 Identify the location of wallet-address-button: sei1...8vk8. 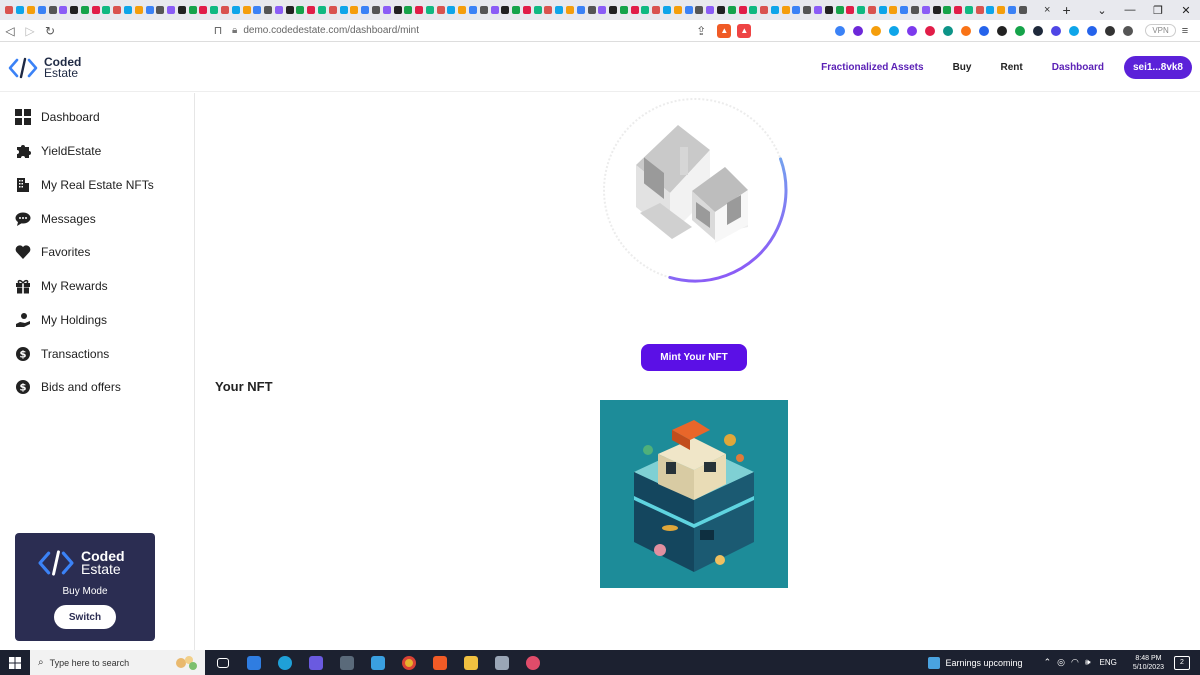
(1157, 67).